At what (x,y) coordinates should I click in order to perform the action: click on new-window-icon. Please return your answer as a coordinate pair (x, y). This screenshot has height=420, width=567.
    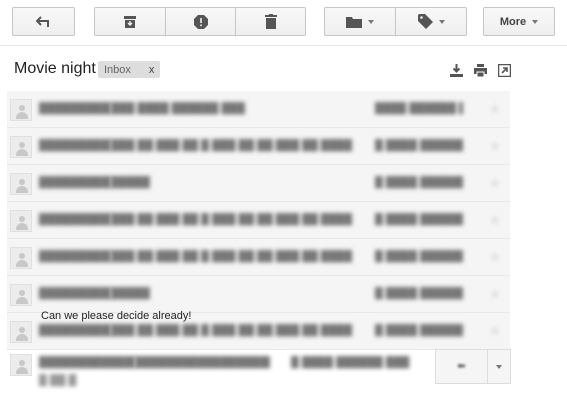
    Looking at the image, I should click on (504, 70).